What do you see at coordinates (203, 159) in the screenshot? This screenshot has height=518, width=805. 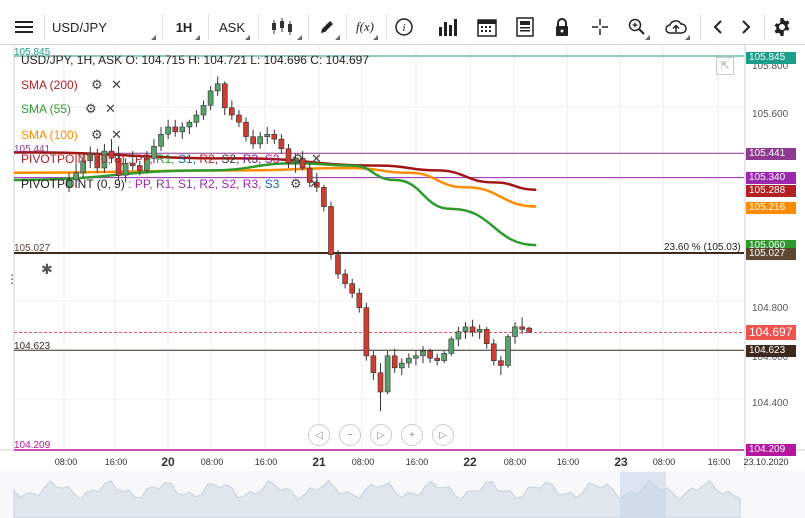 I see `pivot-1-params: : PP, R1, S1, R2, S2, R3, S3` at bounding box center [203, 159].